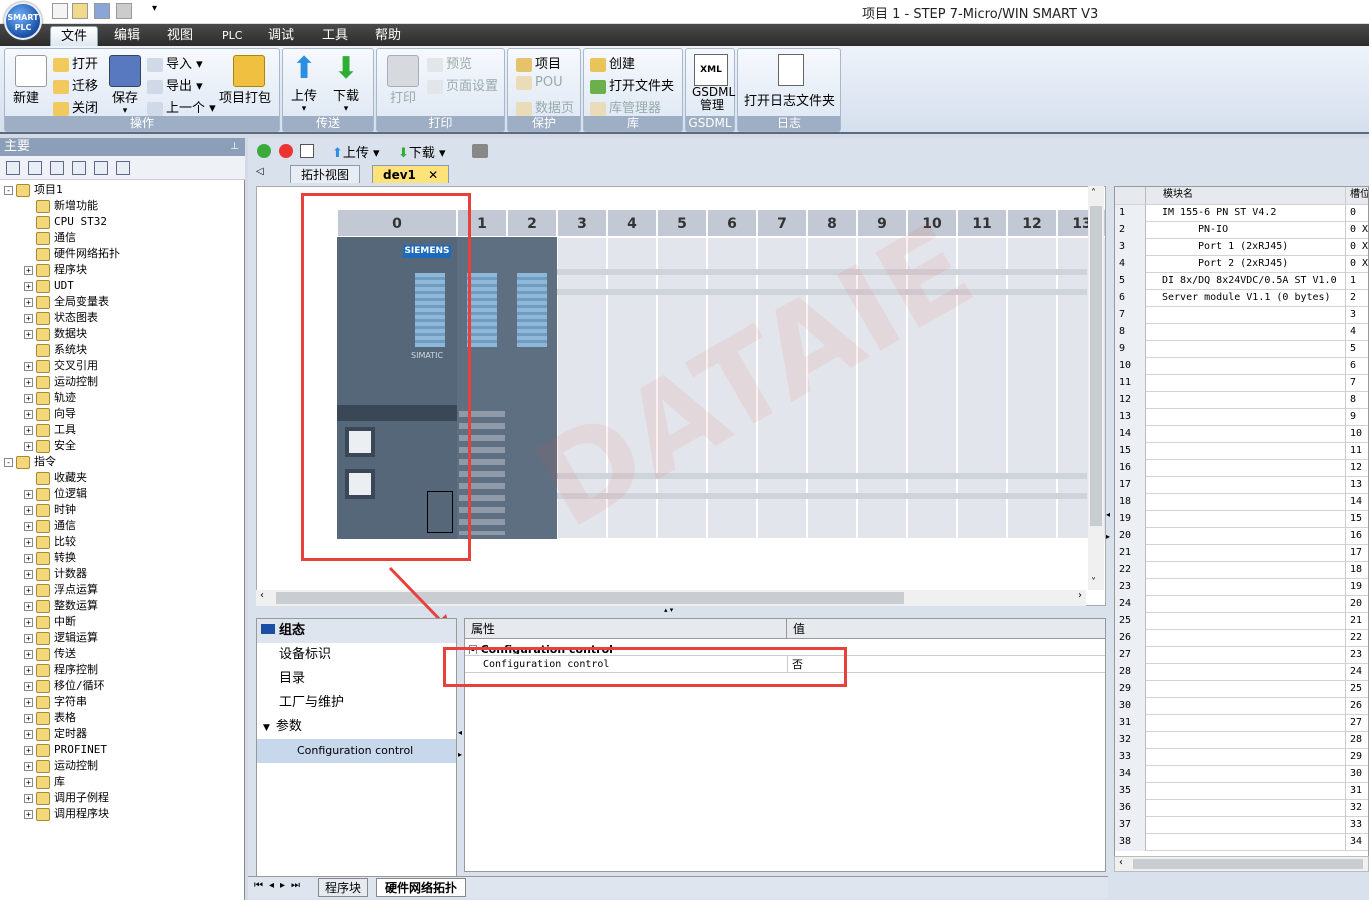 This screenshot has height=900, width=1369. Describe the element at coordinates (1093, 193) in the screenshot. I see `scroll-up-icon: ˄` at that location.